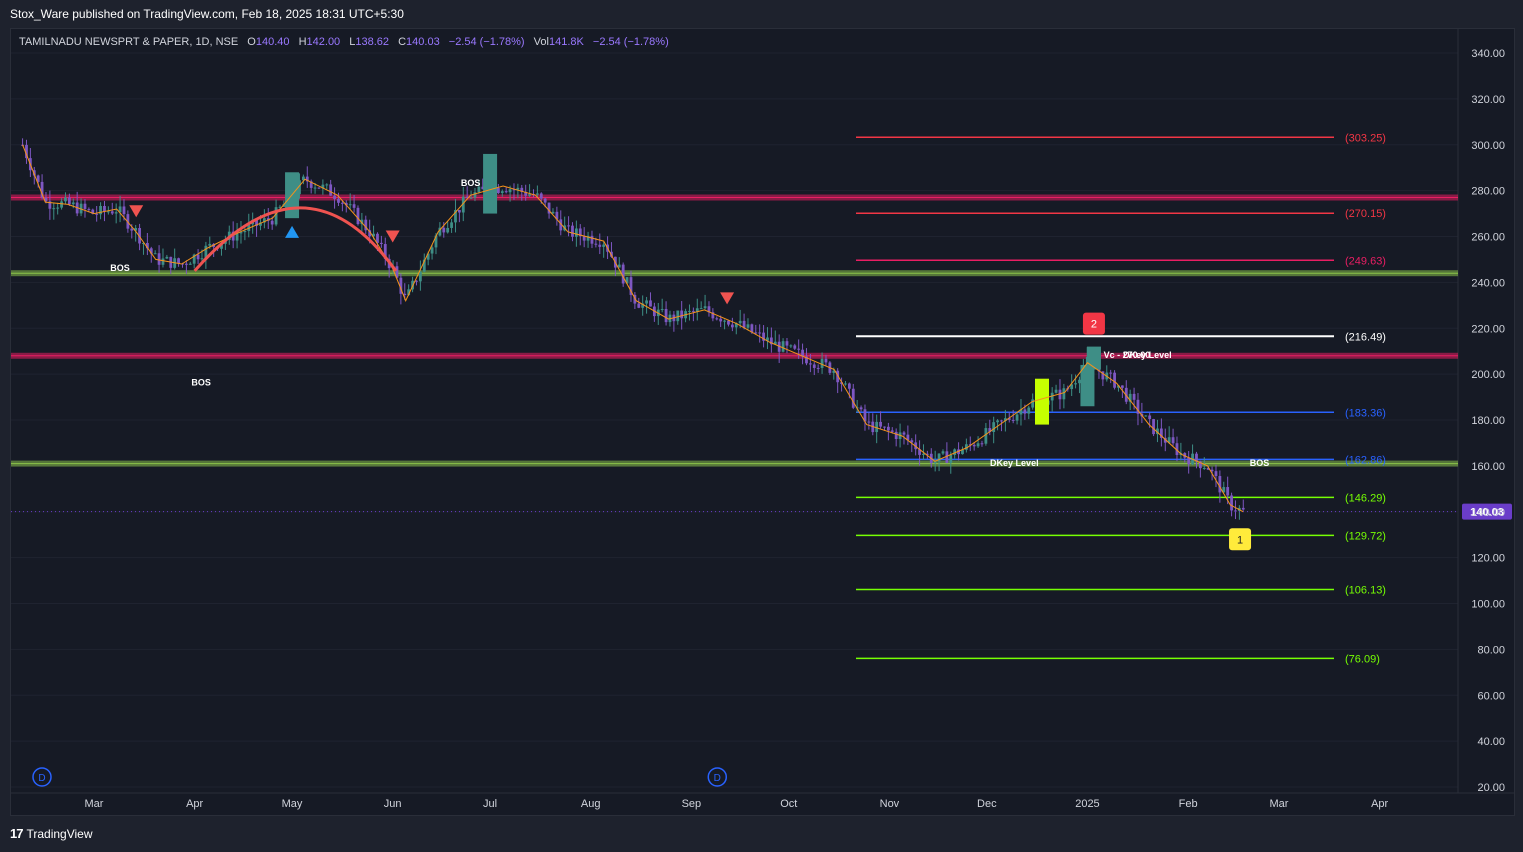 The width and height of the screenshot is (1523, 852). What do you see at coordinates (490, 804) in the screenshot?
I see `time-axis-tick: Jul` at bounding box center [490, 804].